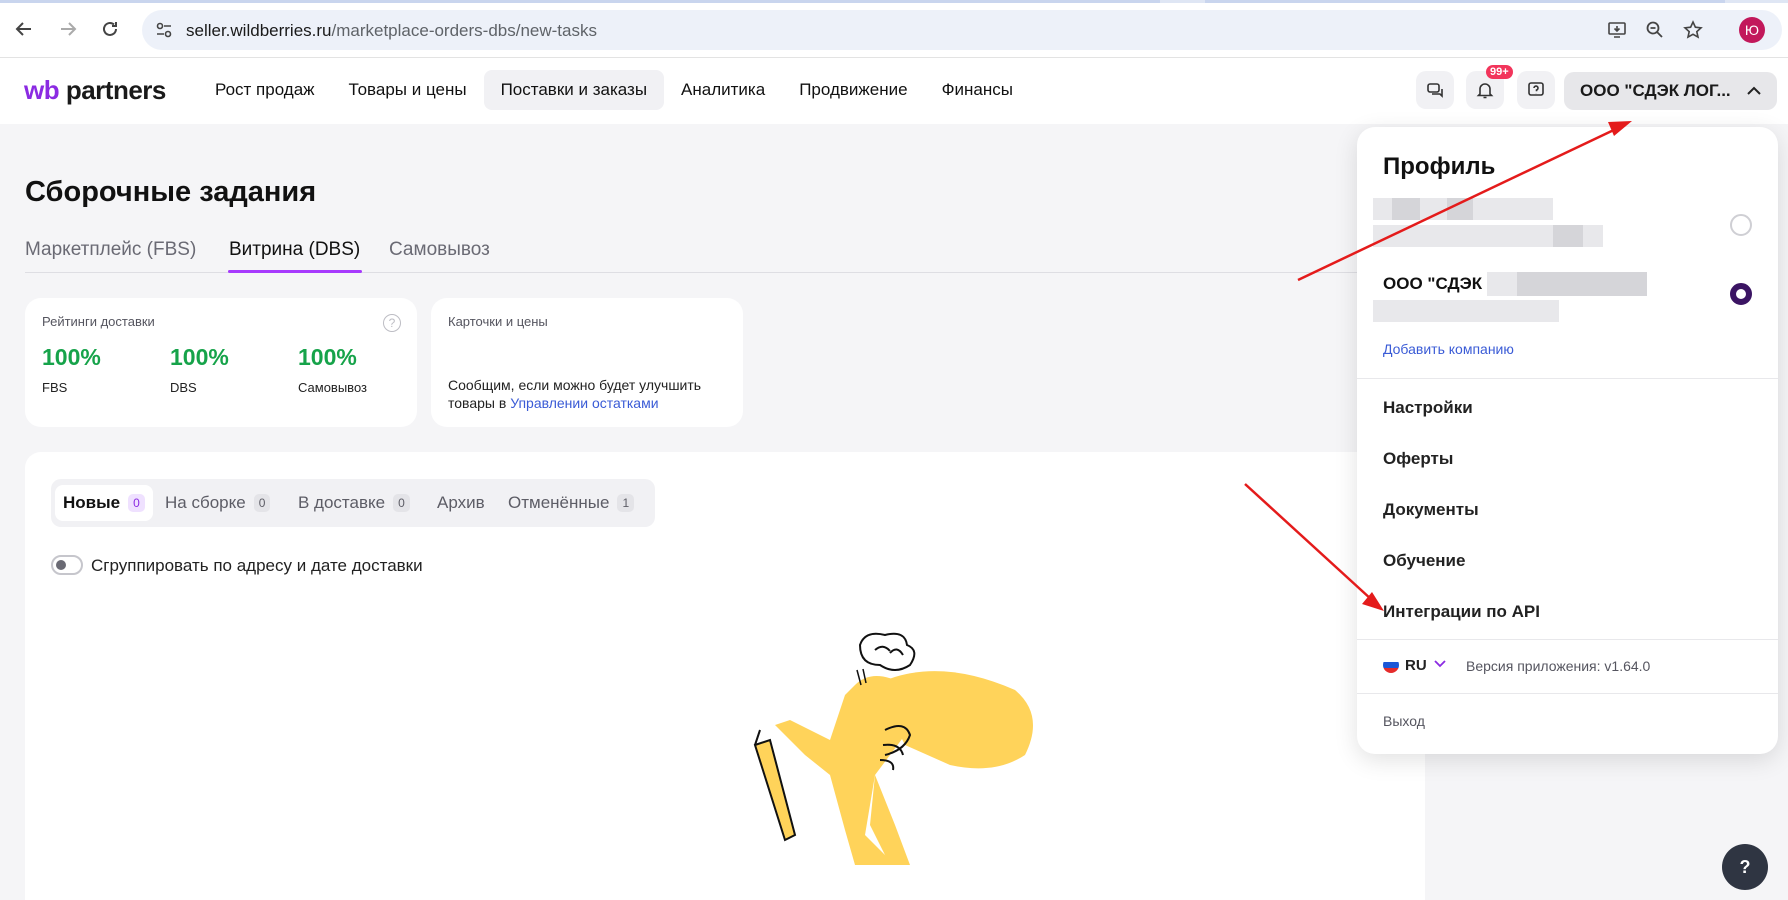 The height and width of the screenshot is (900, 1788). Describe the element at coordinates (1433, 283) in the screenshot. I see `selected-company-name: ООО "СДЭК` at that location.